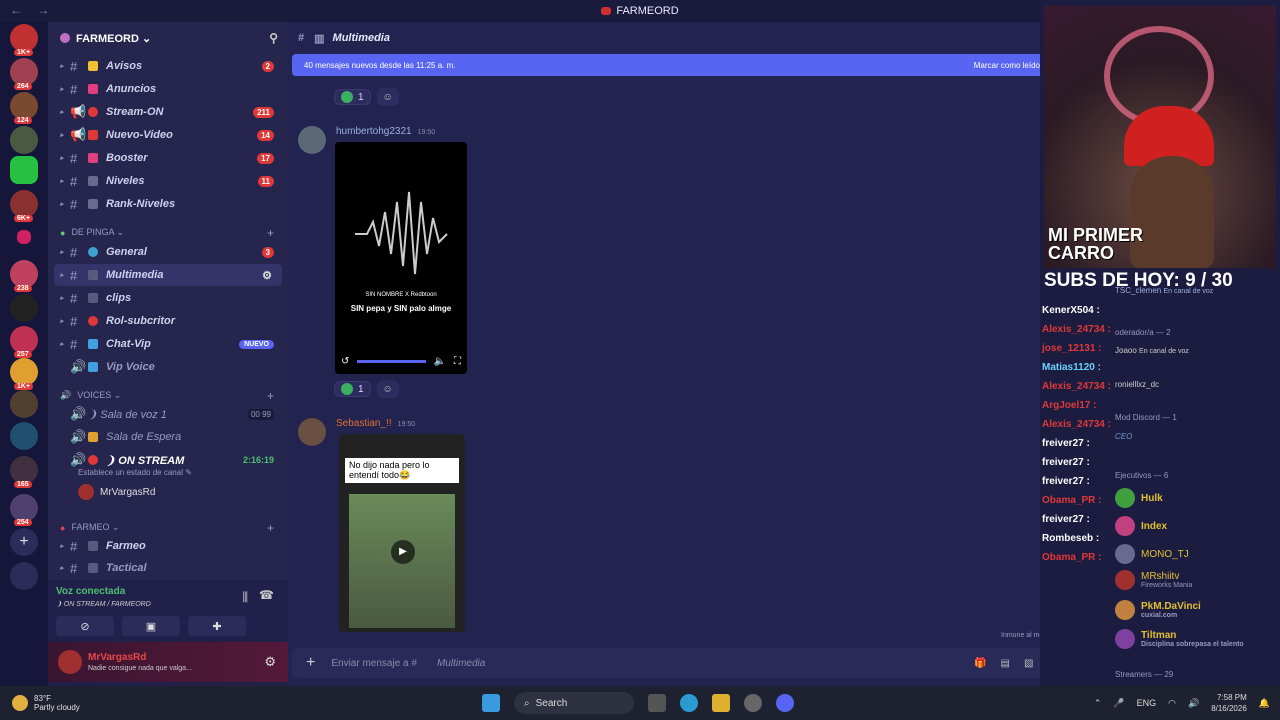 Image resolution: width=1280 pixels, height=720 pixels. Describe the element at coordinates (24, 510) in the screenshot. I see `server-icon: 254` at that location.